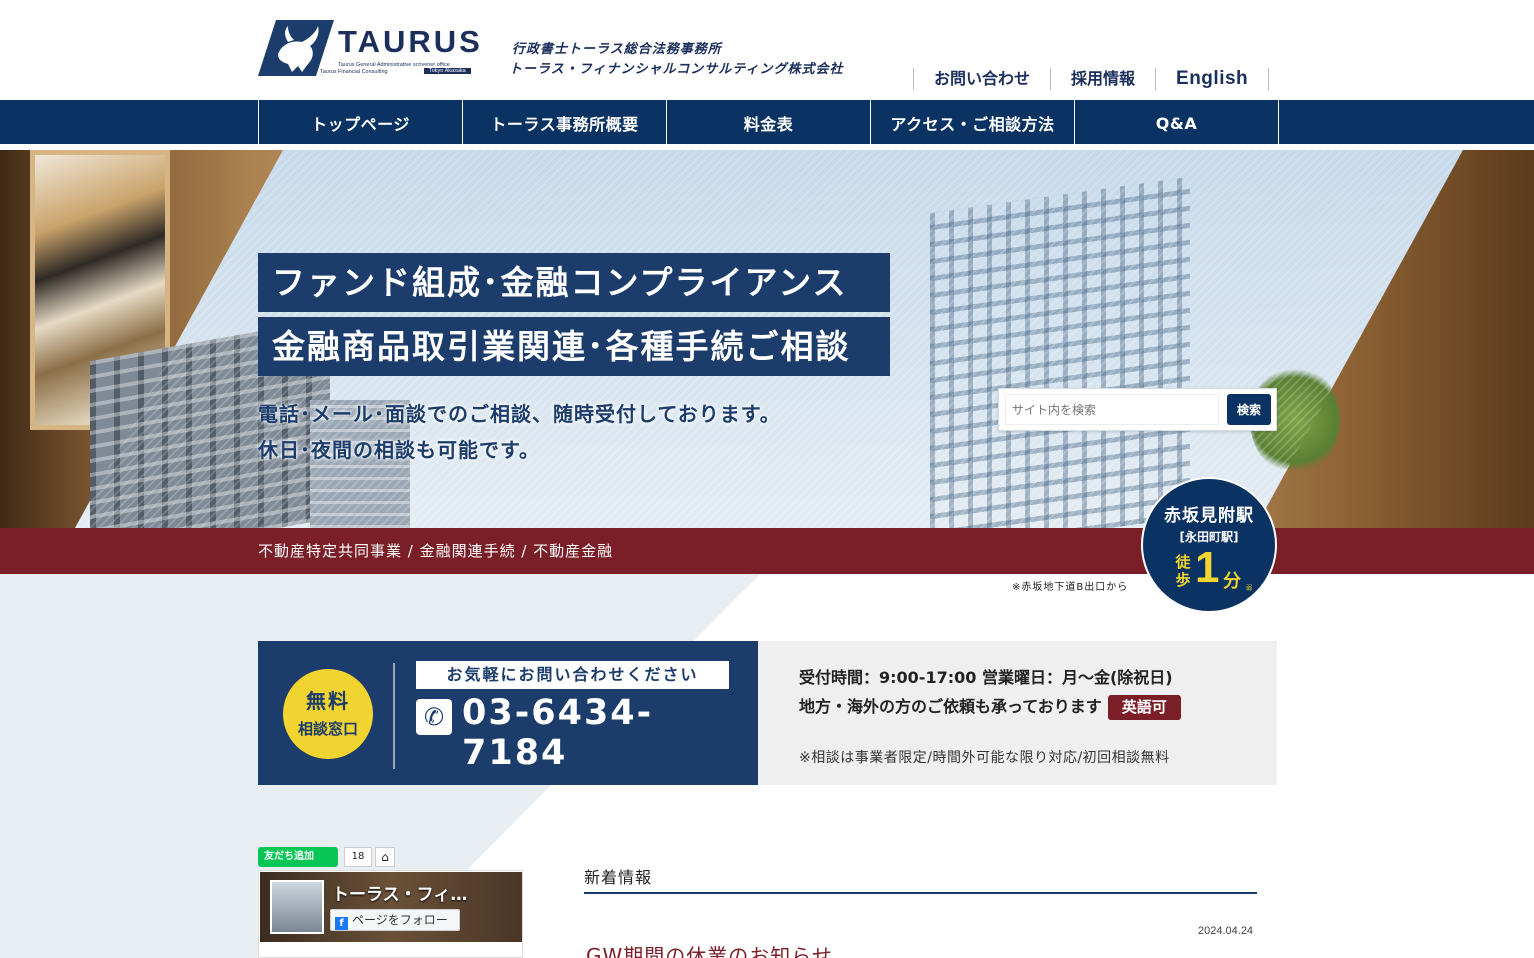 This screenshot has height=958, width=1534. What do you see at coordinates (950, 706) in the screenshot?
I see `overseas-text: 地方・海外の方のご依頼も承っております` at bounding box center [950, 706].